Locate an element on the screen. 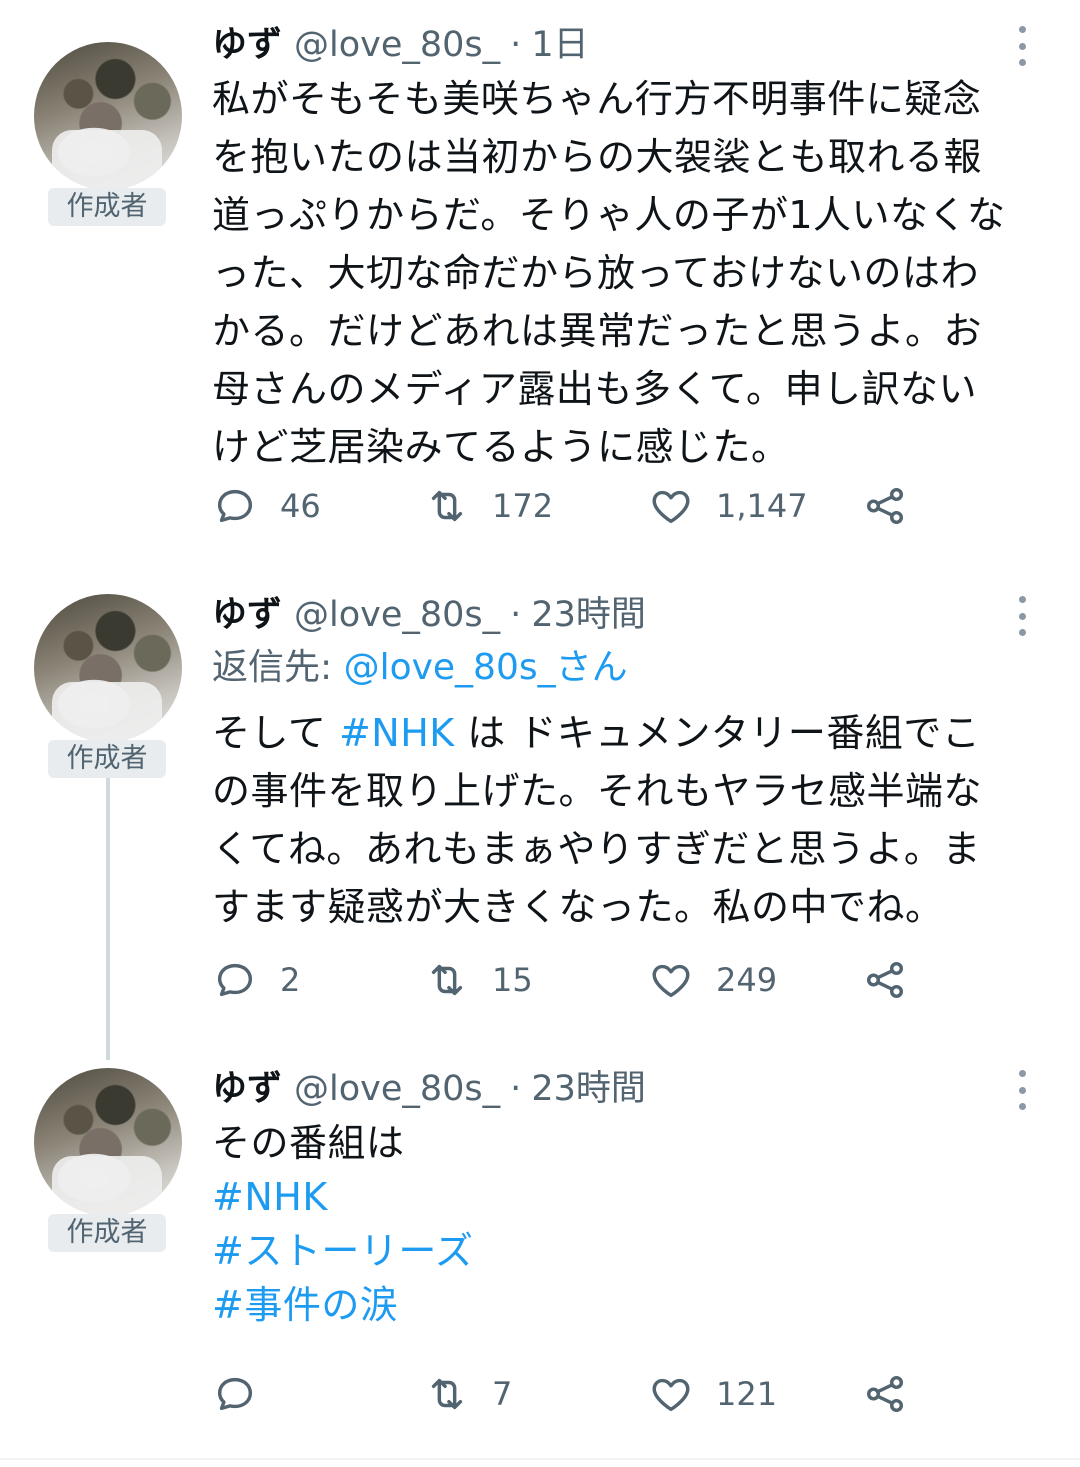  reply-button: 46 is located at coordinates (266, 506).